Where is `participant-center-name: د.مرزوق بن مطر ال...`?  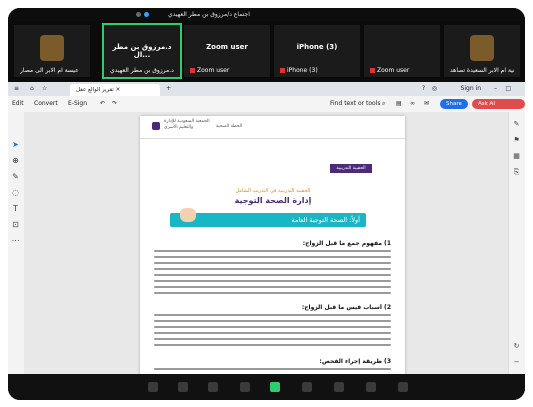
participant-center-name: د.مرزوق بن مطر ال... is located at coordinates (142, 51).